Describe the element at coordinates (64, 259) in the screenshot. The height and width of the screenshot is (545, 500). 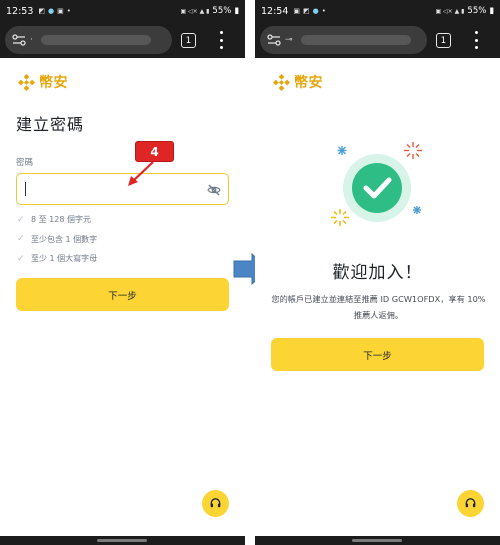
I see `rule-text: 至少 1 個大寫字母` at that location.